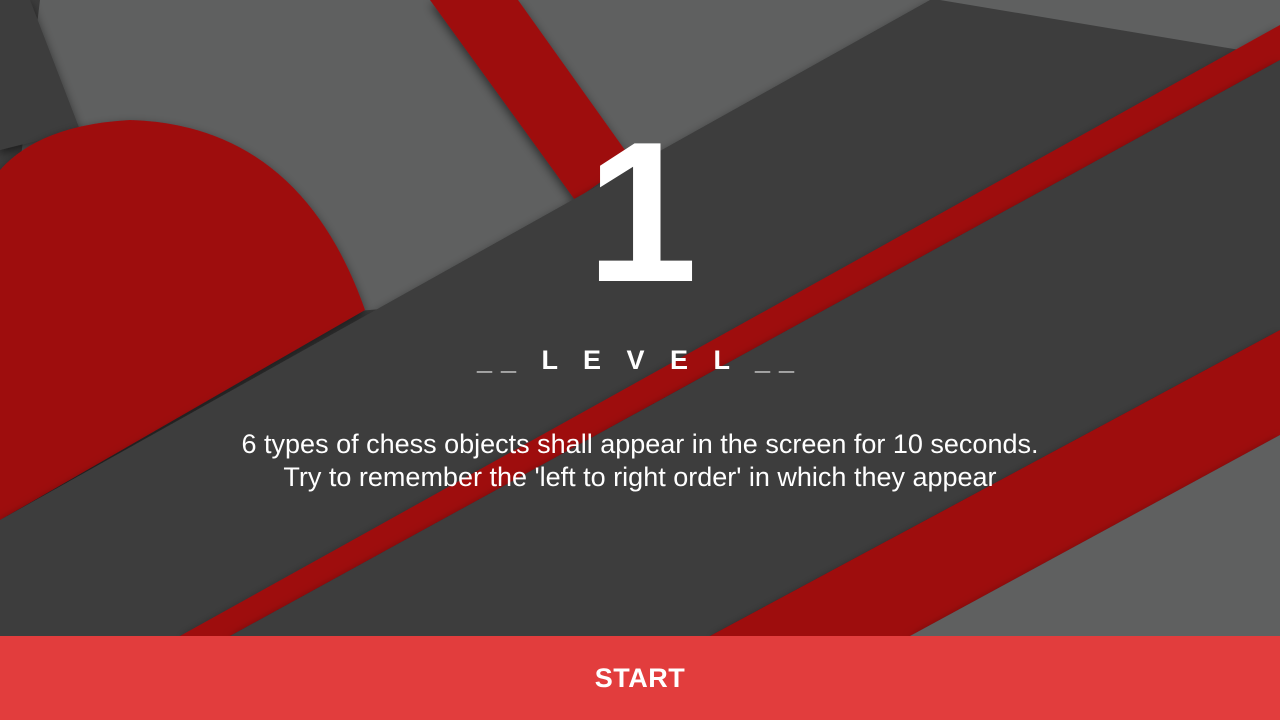  I want to click on start-button: START, so click(640, 678).